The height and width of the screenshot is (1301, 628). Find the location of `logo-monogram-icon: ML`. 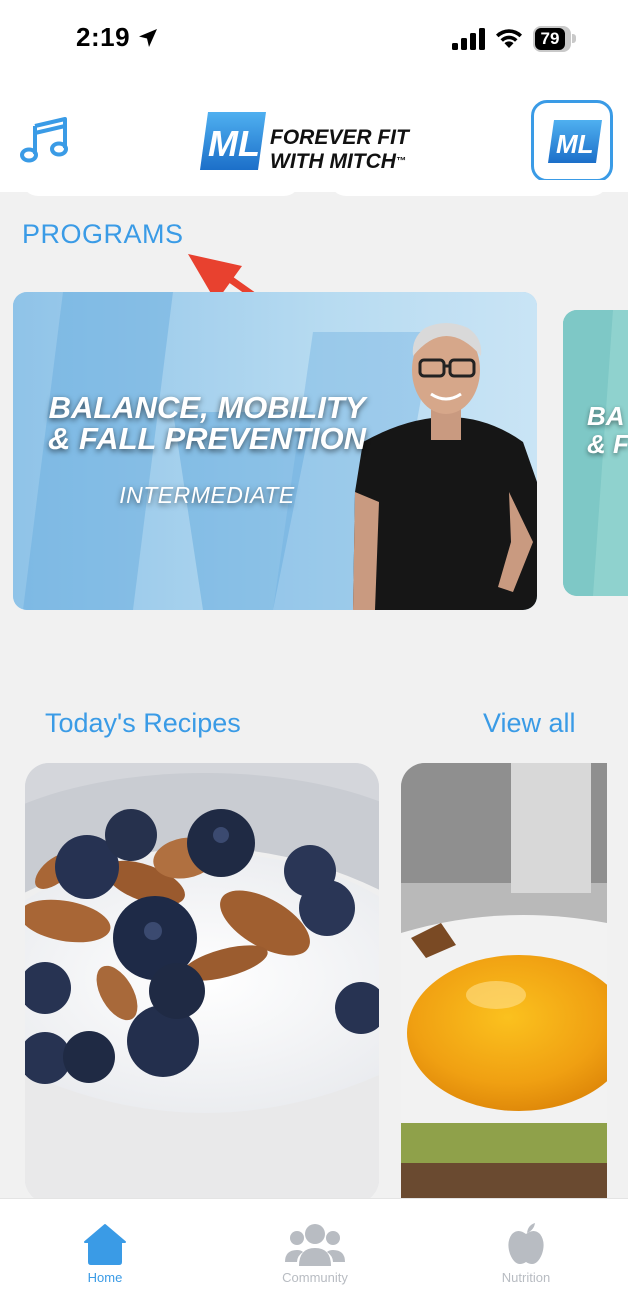

logo-monogram-icon: ML is located at coordinates (233, 141).